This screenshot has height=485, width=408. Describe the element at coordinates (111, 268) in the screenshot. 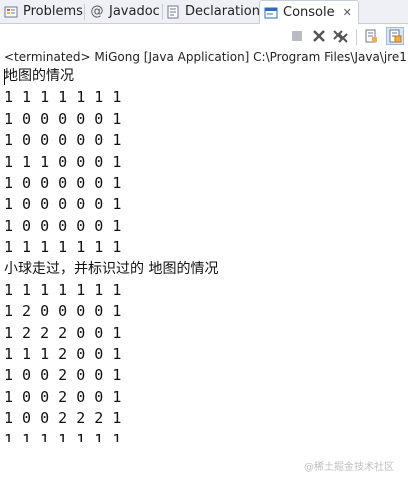

I see `console-line: 小球走过，并标识过的 地图的情况` at that location.